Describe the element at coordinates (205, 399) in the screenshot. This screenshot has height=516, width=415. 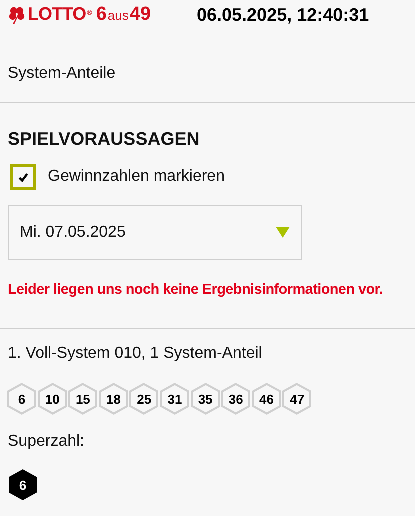
I see `number-hexagon: 35` at that location.